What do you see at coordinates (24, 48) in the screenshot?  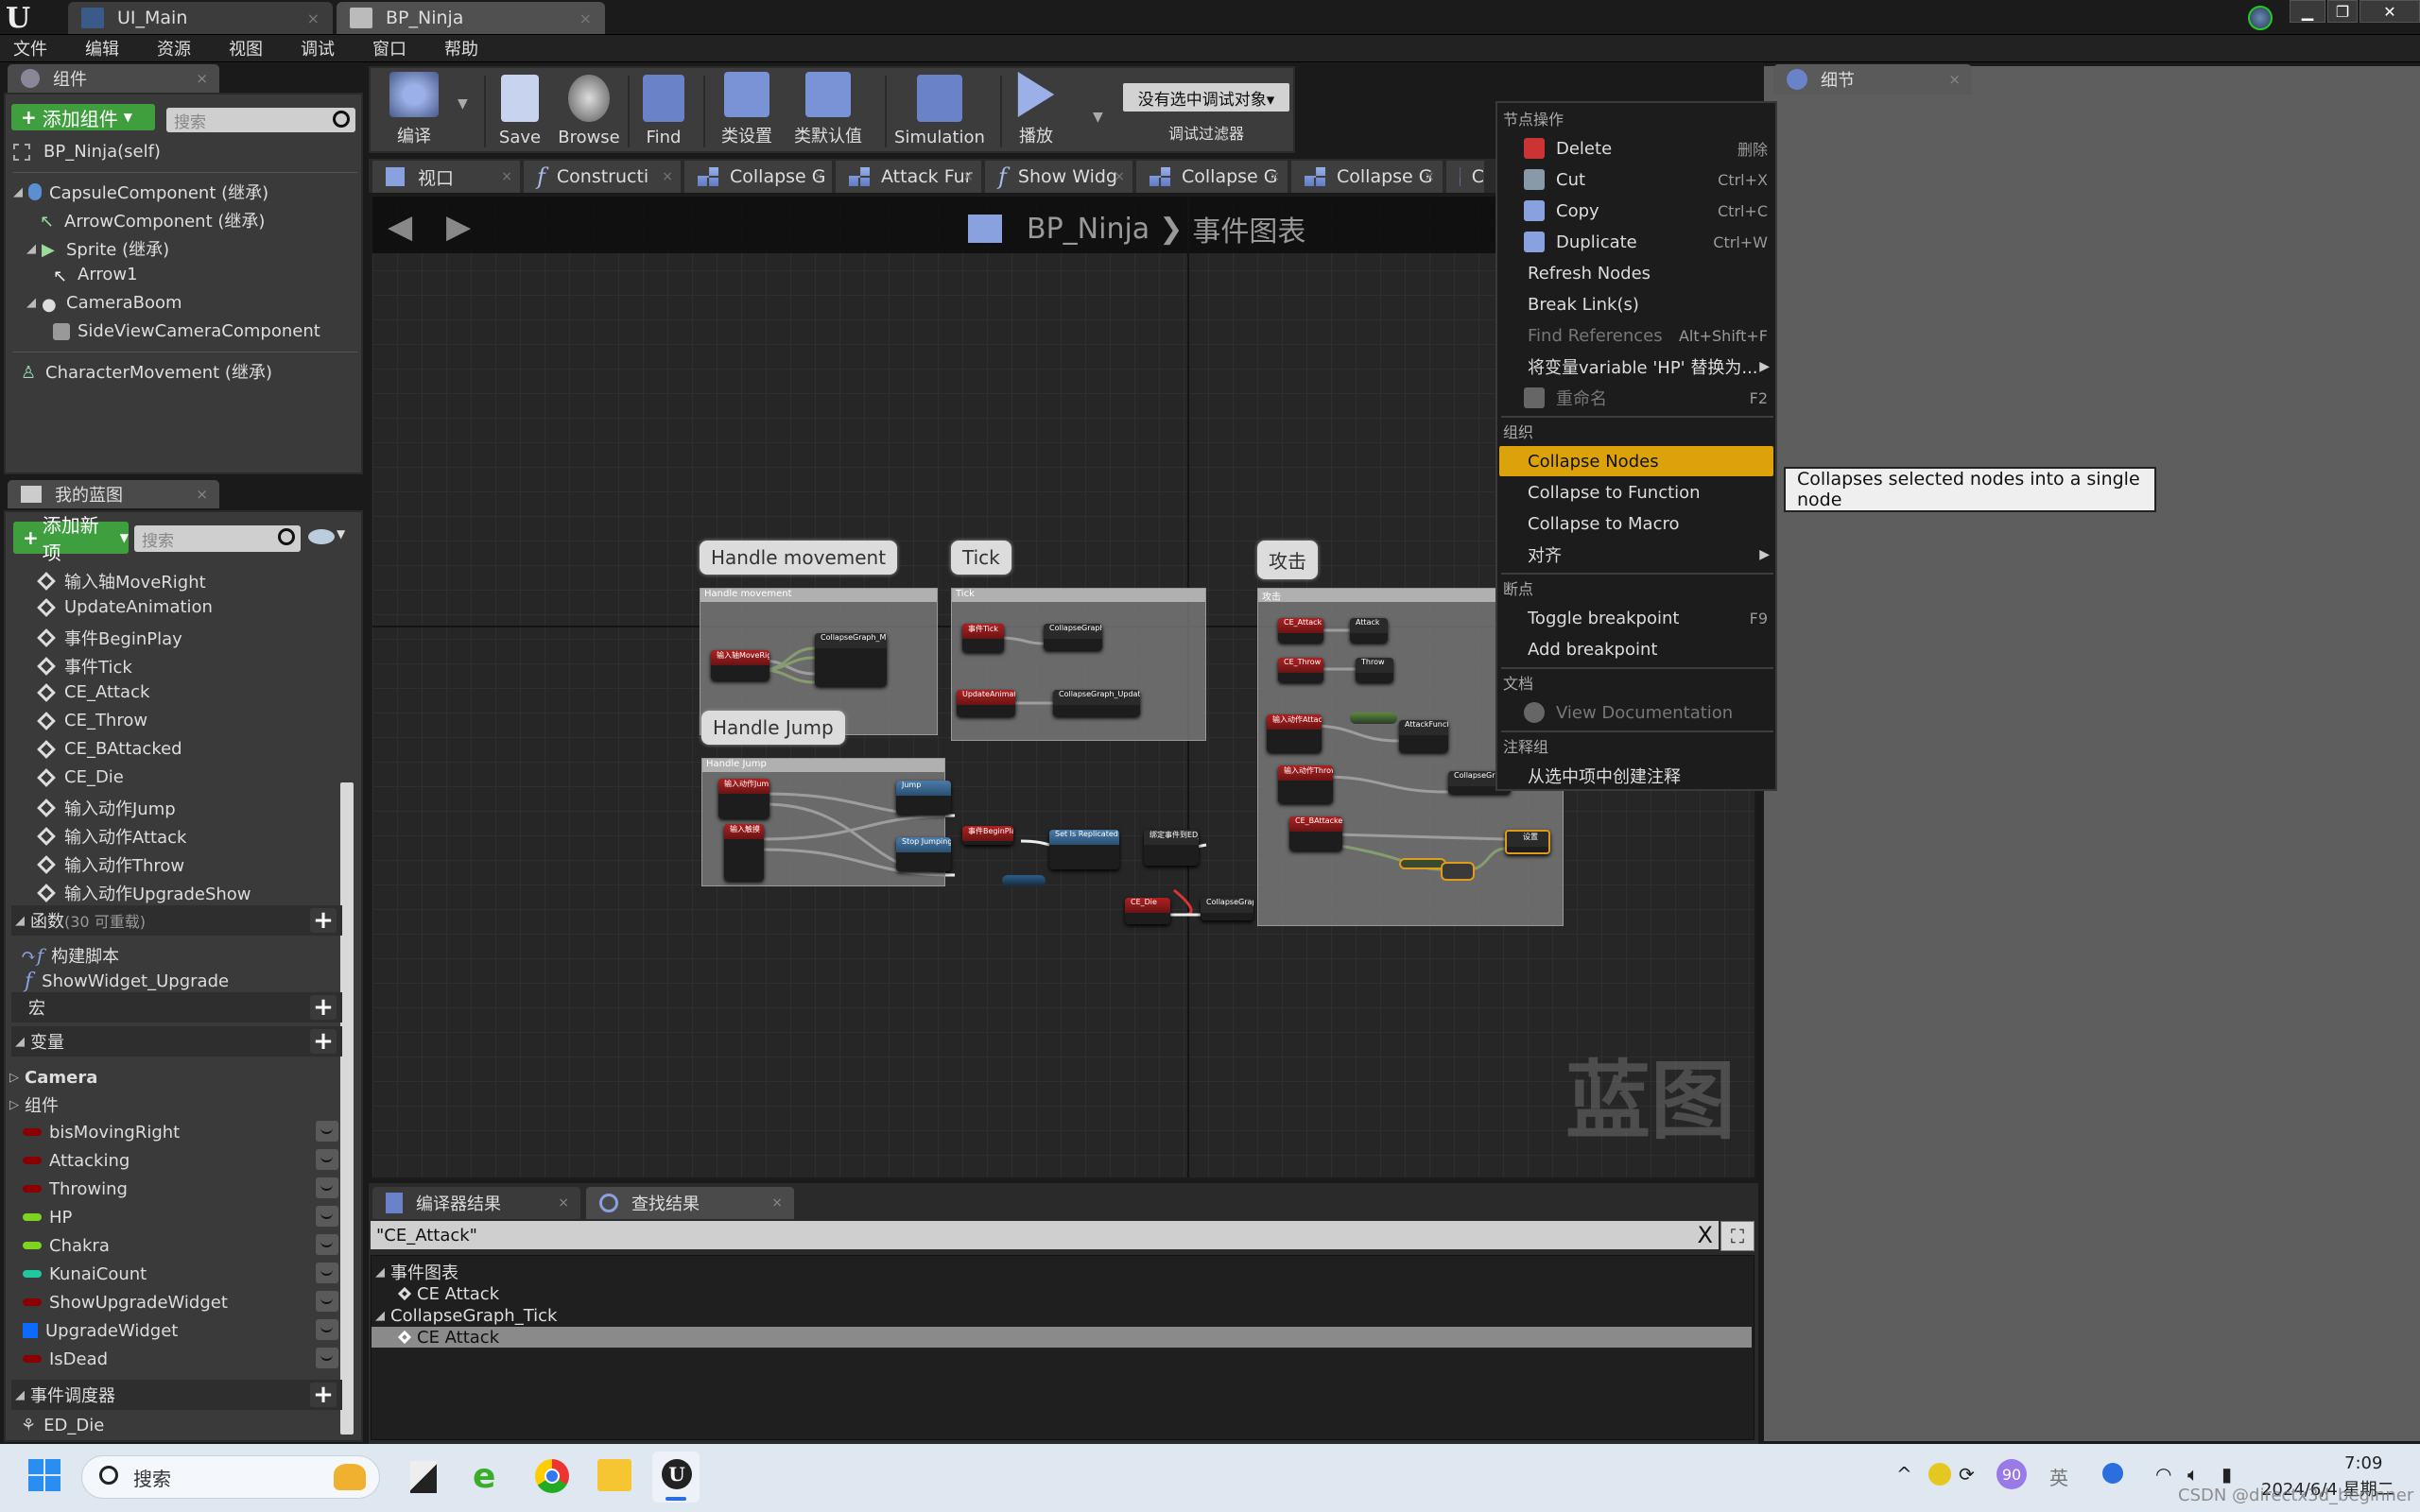 I see `menu-file: 文件` at bounding box center [24, 48].